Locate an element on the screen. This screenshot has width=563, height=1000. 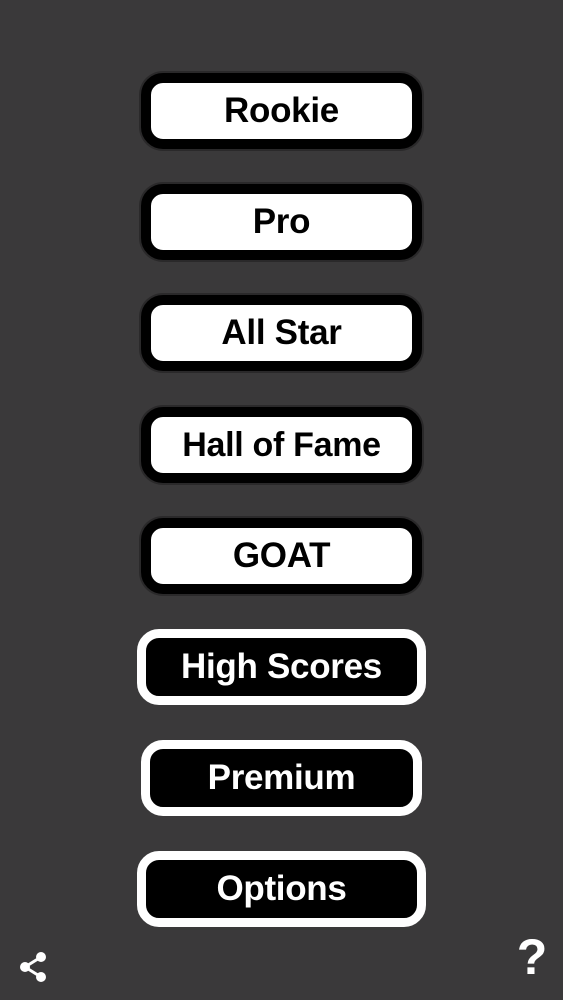
hall-of-fame-button: Hall of Fame is located at coordinates (281, 445).